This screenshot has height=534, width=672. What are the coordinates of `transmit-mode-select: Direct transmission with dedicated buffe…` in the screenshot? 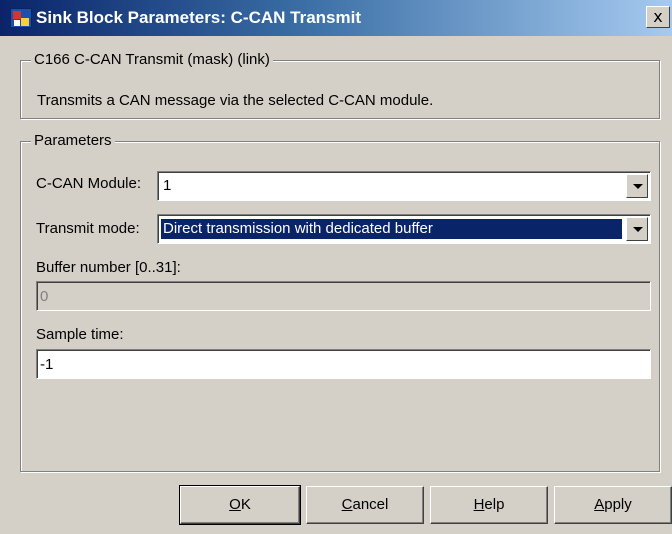 It's located at (404, 229).